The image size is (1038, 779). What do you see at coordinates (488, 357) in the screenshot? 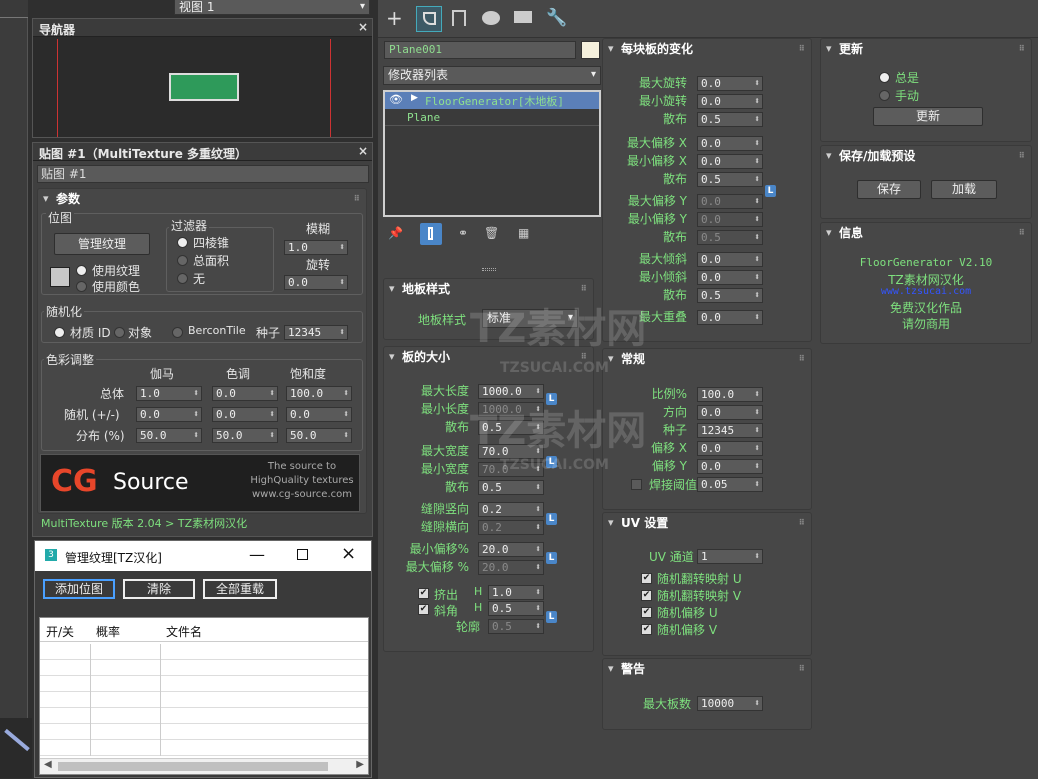
I see `board-size-header: 板的大小⠿` at bounding box center [488, 357].